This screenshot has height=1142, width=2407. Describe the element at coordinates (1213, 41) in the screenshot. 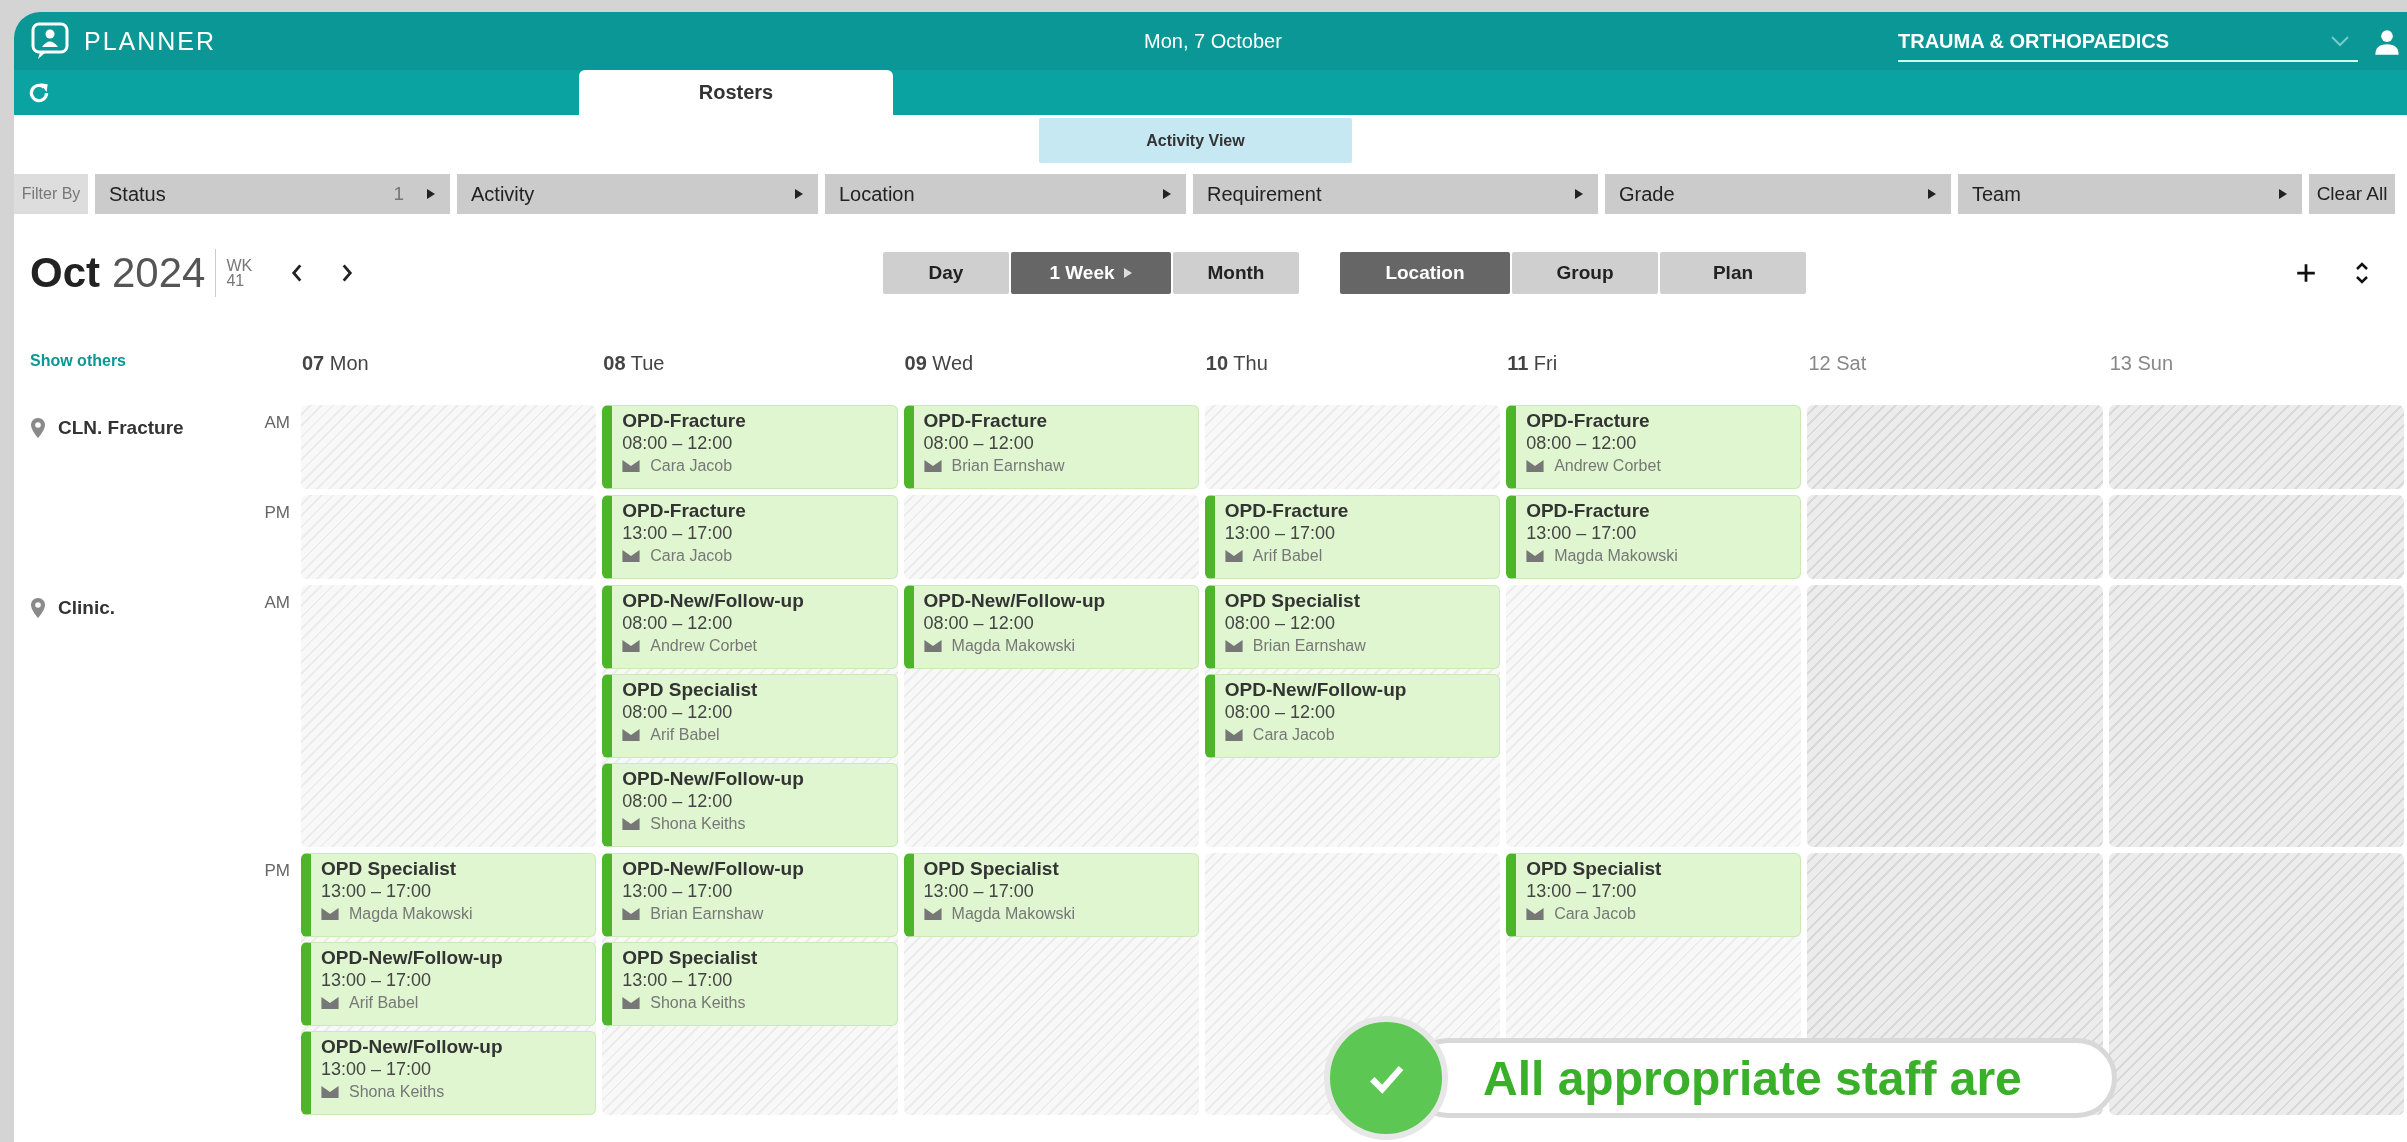

I see `current-date: Mon, 7 October` at that location.